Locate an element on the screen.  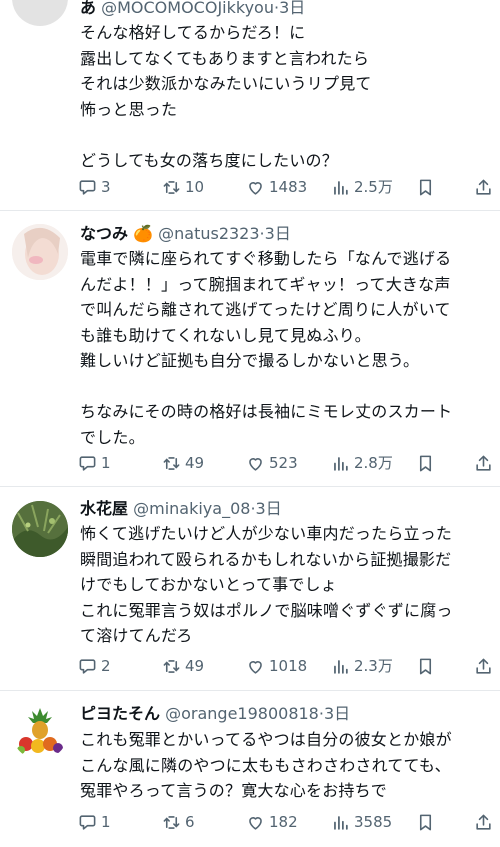
display-name: あ is located at coordinates (88, 8).